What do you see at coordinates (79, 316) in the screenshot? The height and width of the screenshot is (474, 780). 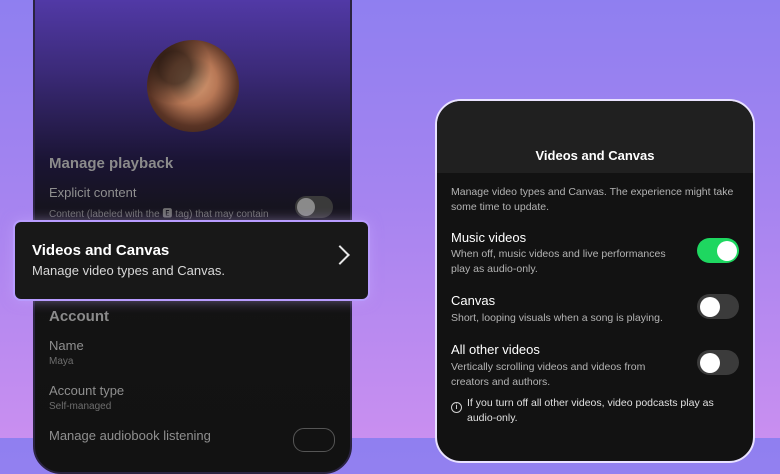 I see `account-heading: Account` at bounding box center [79, 316].